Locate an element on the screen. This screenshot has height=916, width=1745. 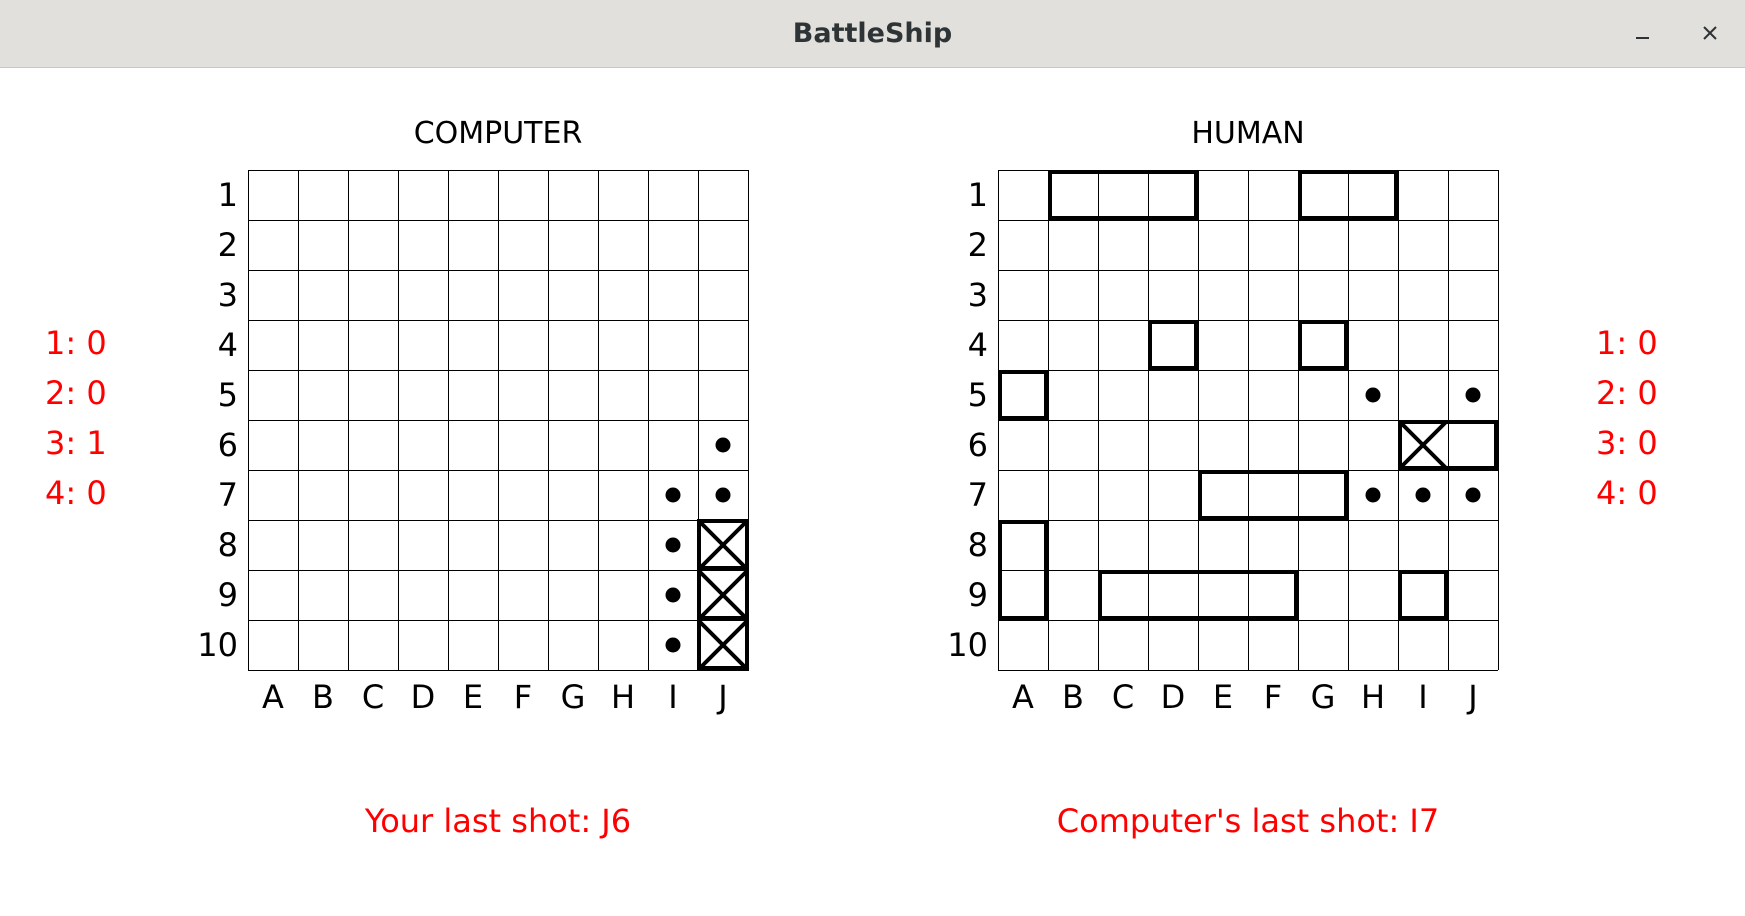
cell-C6 is located at coordinates (1123, 445).